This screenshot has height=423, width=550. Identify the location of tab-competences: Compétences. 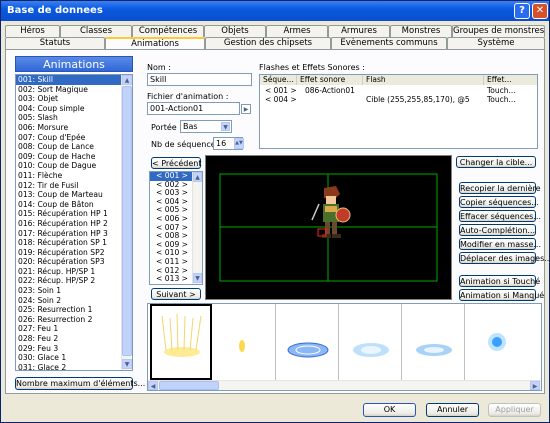
(168, 31).